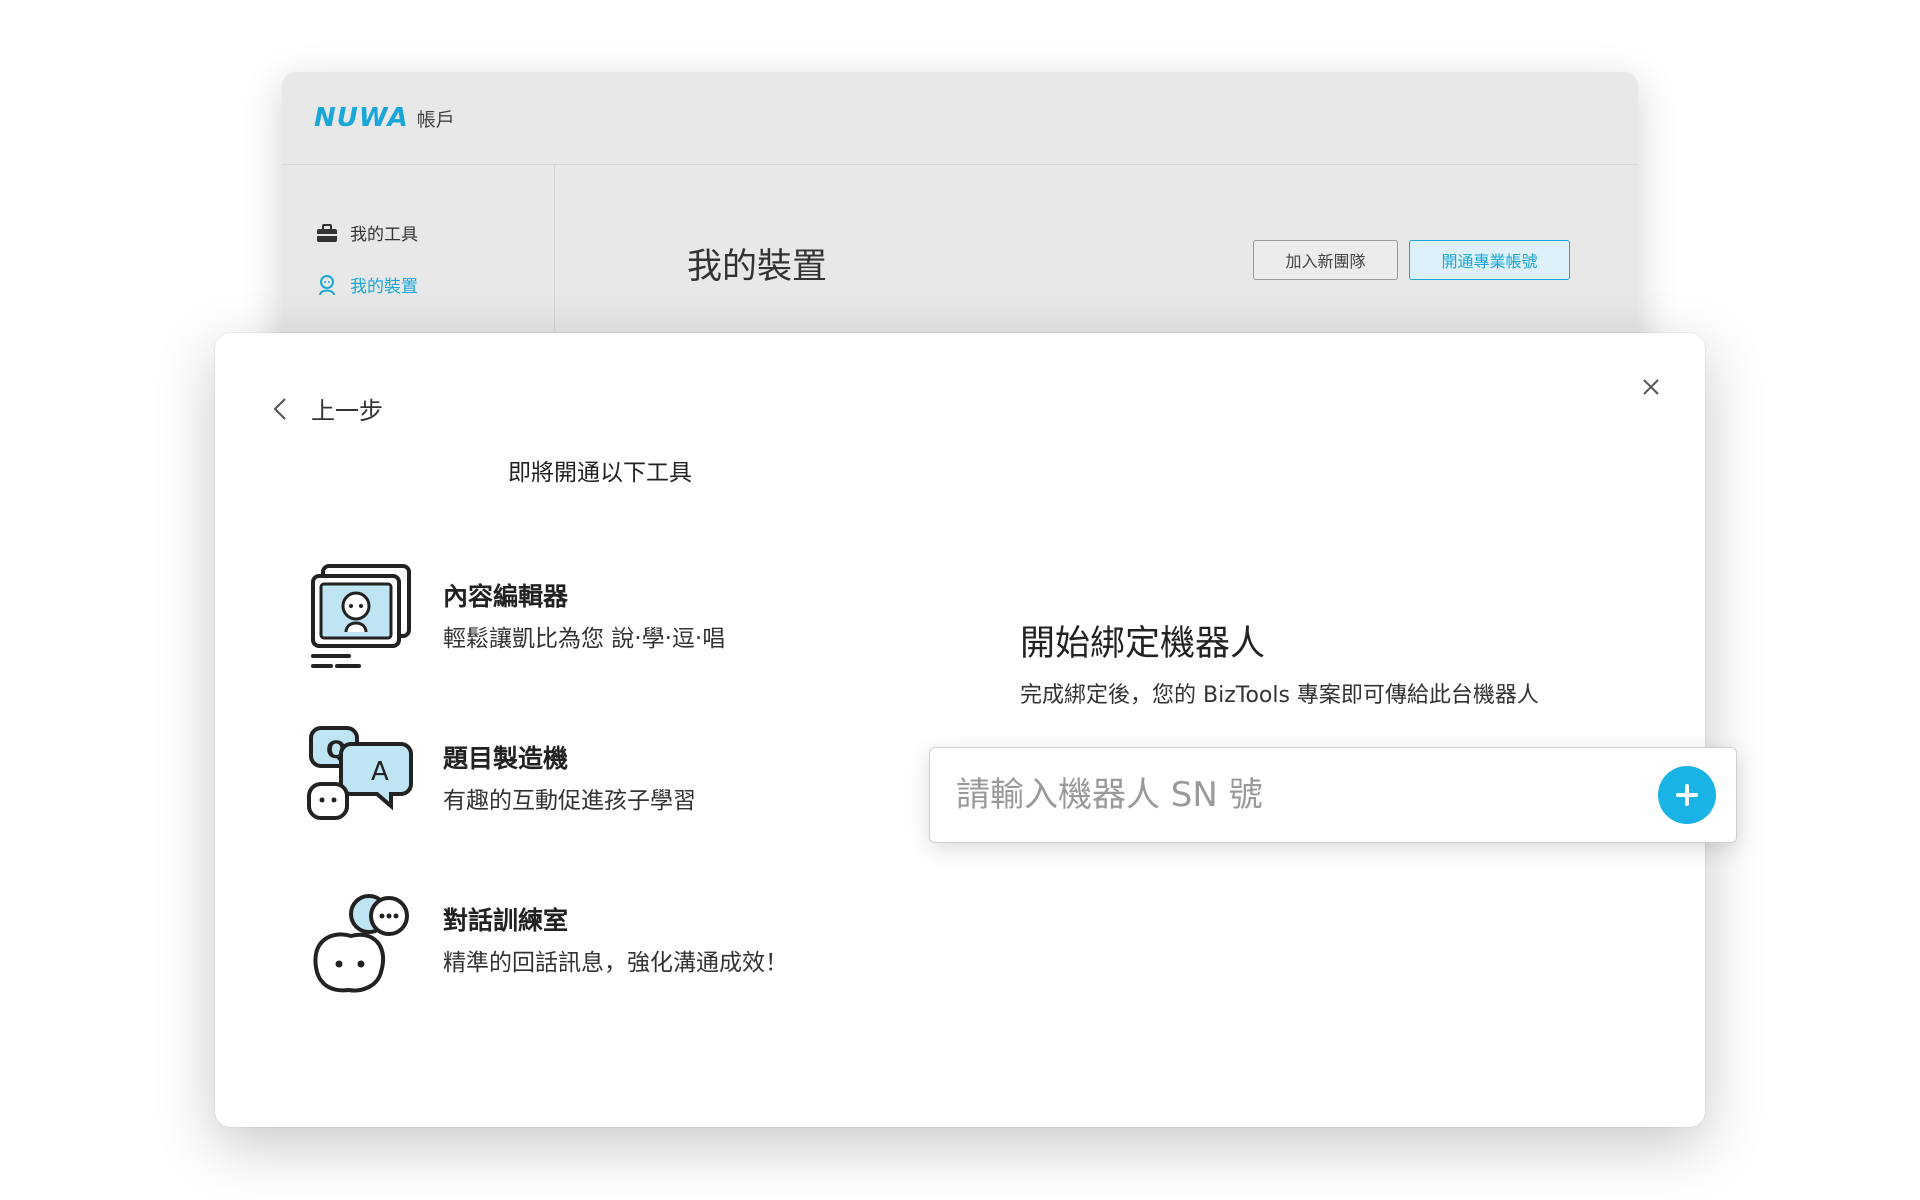 The image size is (1920, 1200). What do you see at coordinates (384, 235) in the screenshot?
I see `sidebar-item-label: 我的工具` at bounding box center [384, 235].